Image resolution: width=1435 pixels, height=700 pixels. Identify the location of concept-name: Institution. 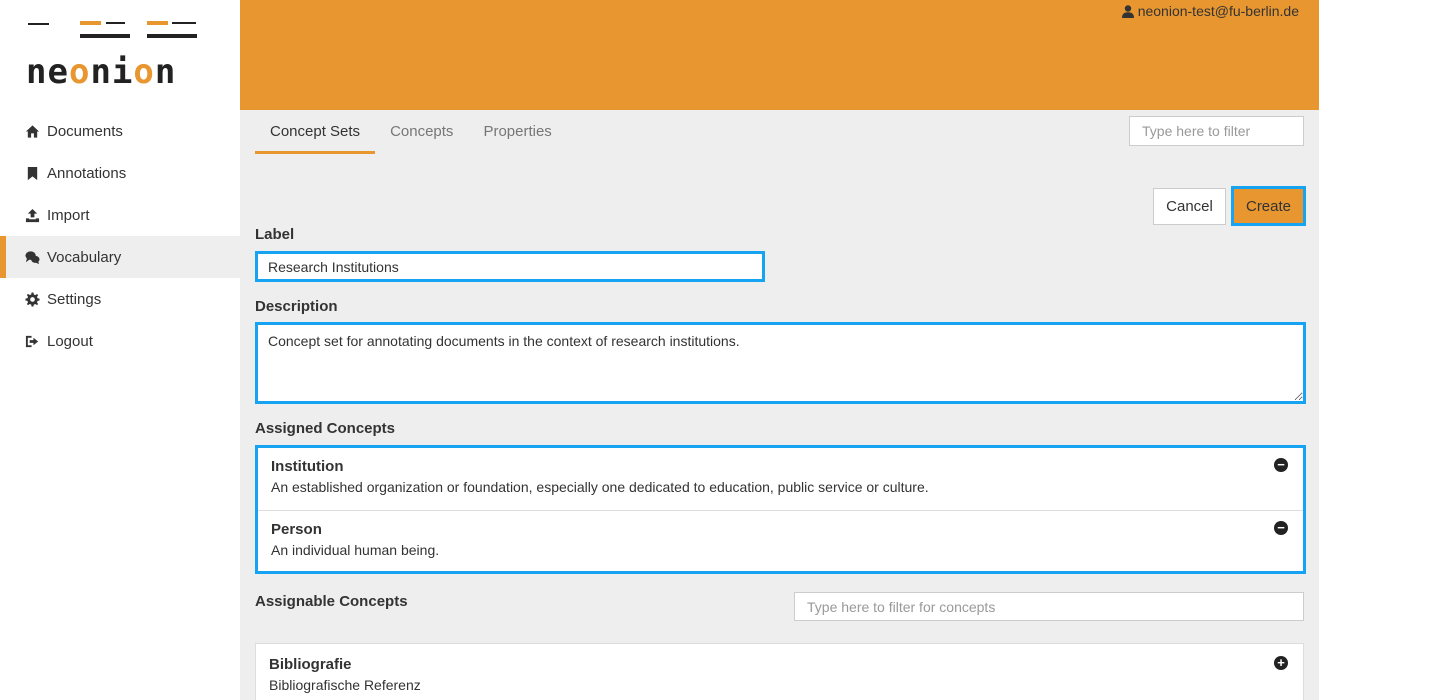
(307, 466).